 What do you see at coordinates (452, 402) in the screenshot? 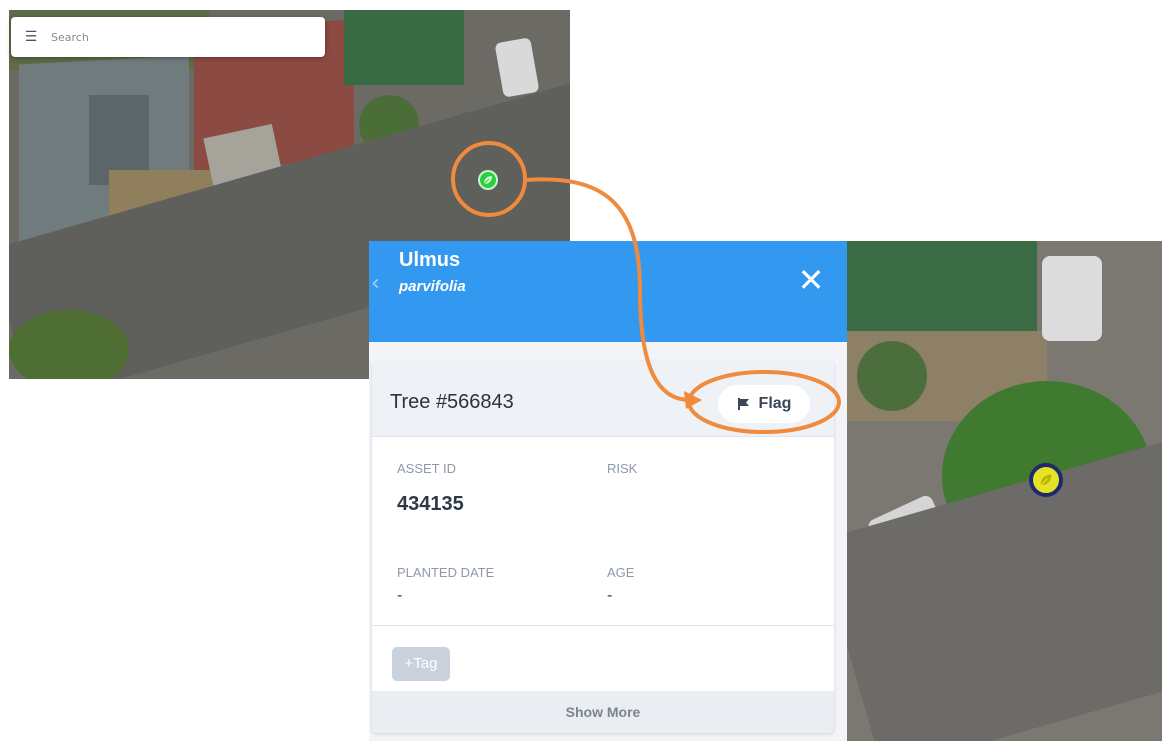
I see `tree-title: Tree #566843` at bounding box center [452, 402].